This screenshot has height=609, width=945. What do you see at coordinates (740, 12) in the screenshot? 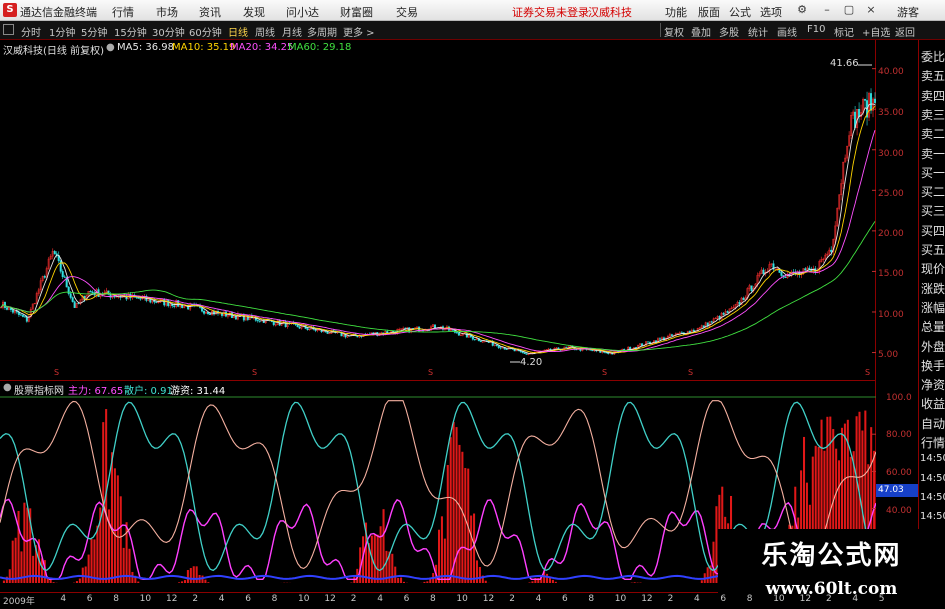
I see `menu-gongshi: 公式` at bounding box center [740, 12].